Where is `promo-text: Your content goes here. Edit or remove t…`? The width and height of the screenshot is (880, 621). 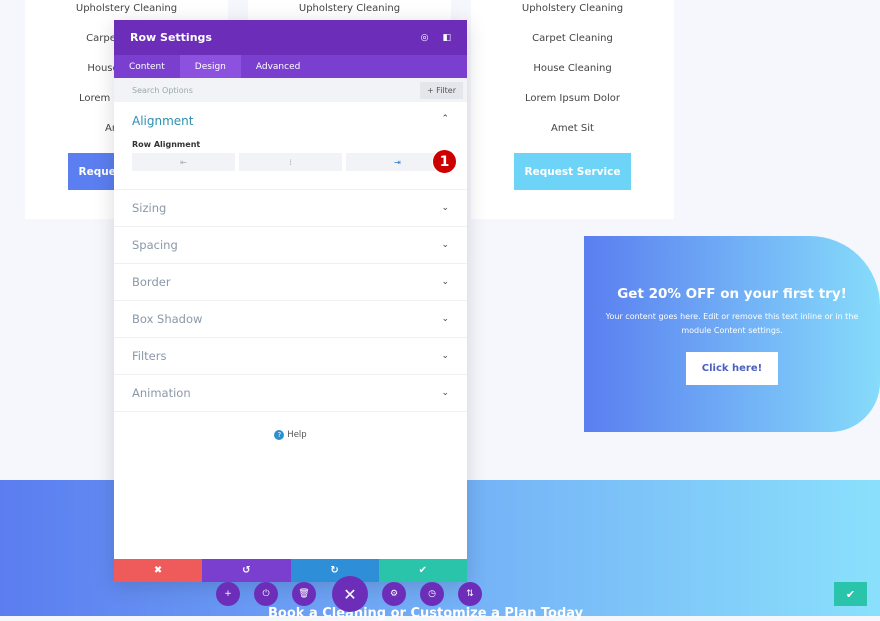
promo-text: Your content goes here. Edit or remove t… is located at coordinates (732, 323).